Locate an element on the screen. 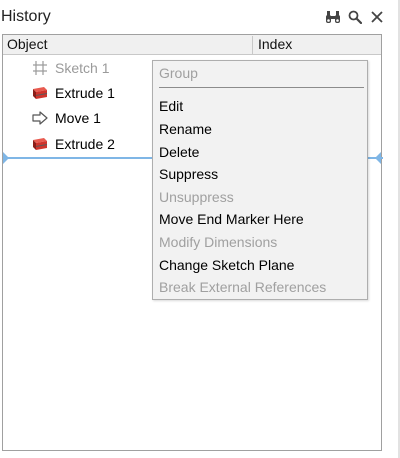 The image size is (400, 458). menu-item-unsuppress: Unsuppress is located at coordinates (196, 197).